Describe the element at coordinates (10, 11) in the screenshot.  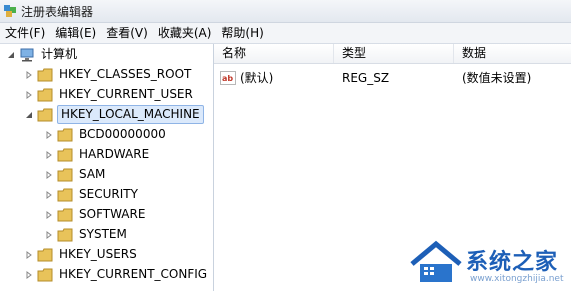
I see `regedit-app-icon` at that location.